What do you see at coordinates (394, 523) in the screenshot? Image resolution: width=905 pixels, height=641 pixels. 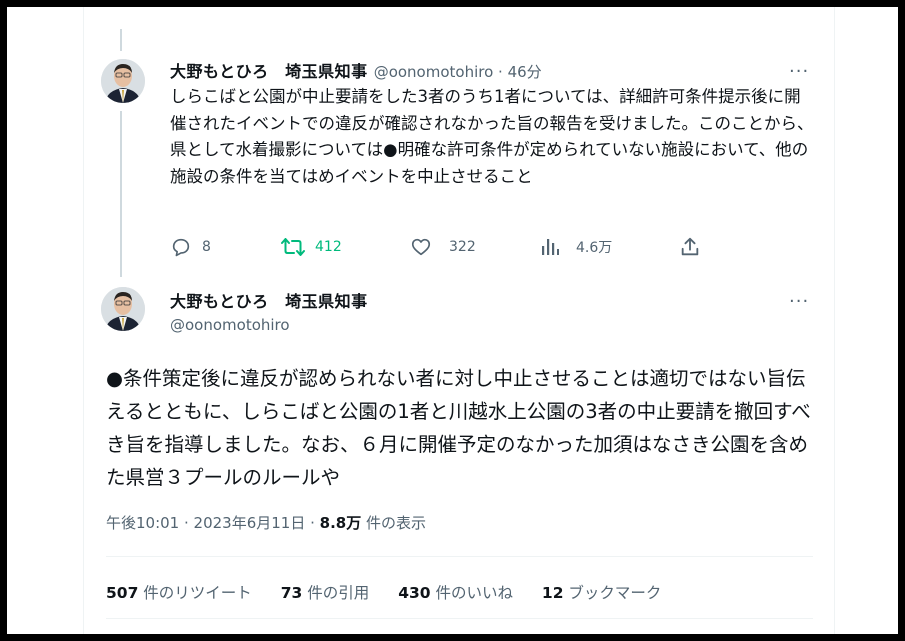 I see `views-label: 件の表示` at bounding box center [394, 523].